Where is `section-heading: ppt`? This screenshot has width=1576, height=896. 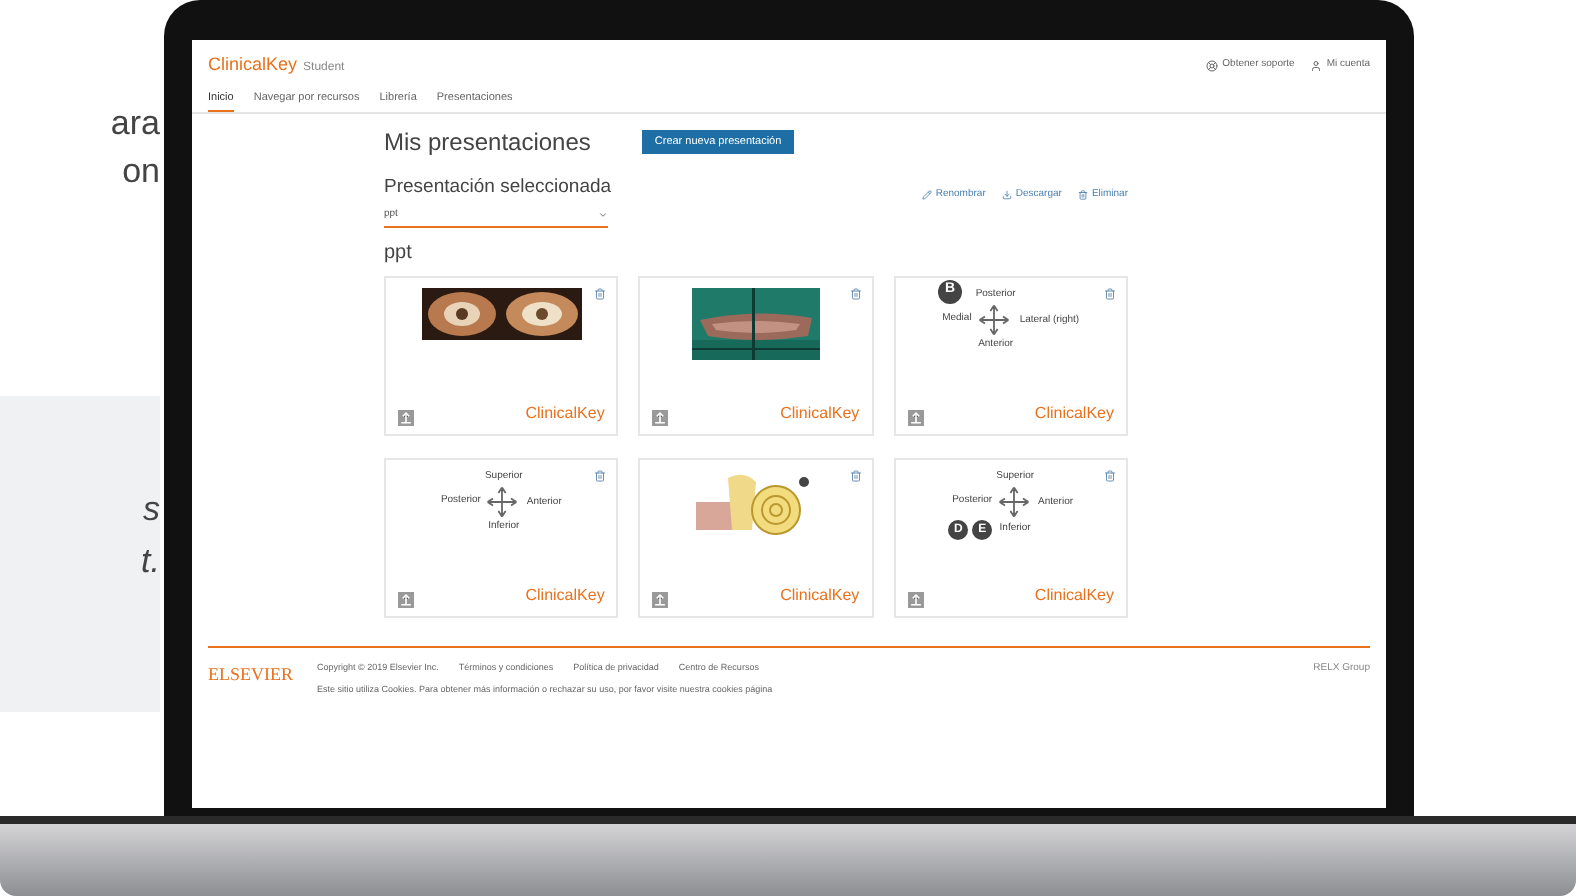 section-heading: ppt is located at coordinates (399, 253).